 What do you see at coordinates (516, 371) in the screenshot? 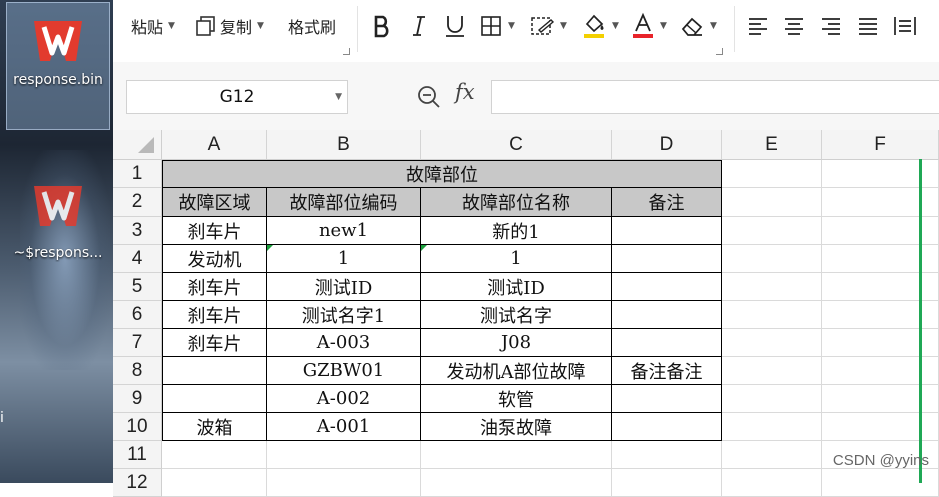
I see `table-cell: 发动机A部位故障` at bounding box center [516, 371].